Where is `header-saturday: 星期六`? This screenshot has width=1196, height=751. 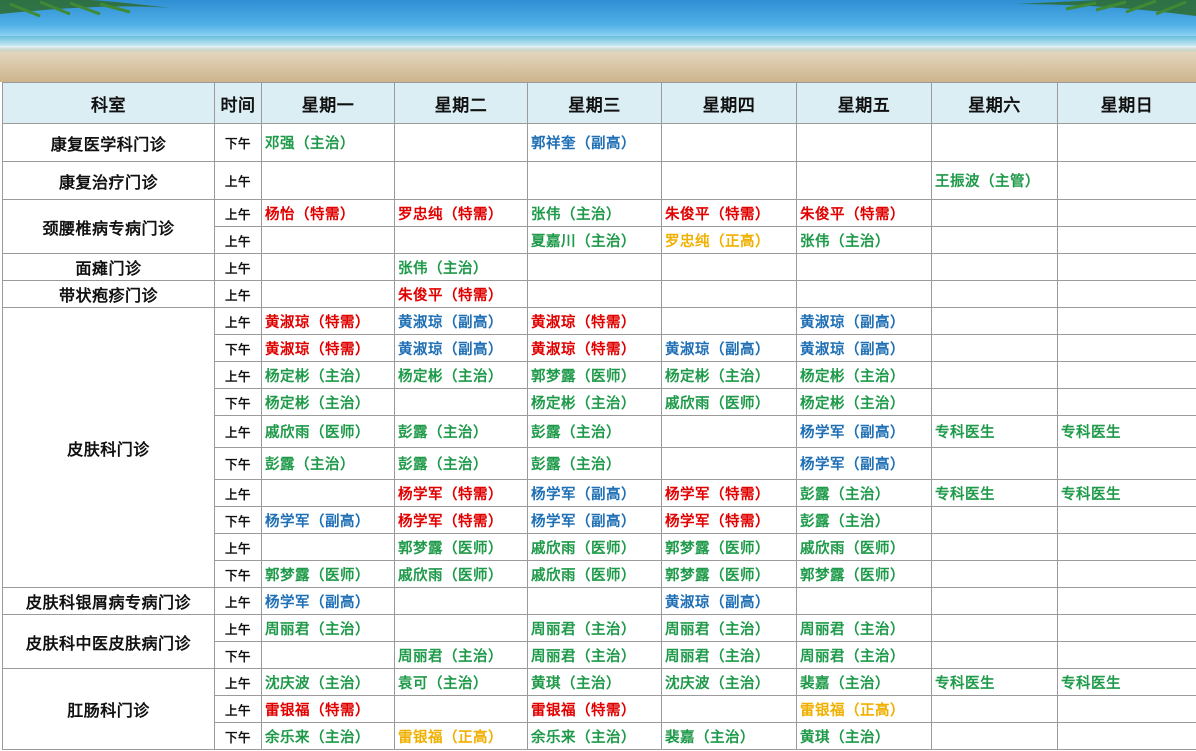
header-saturday: 星期六 is located at coordinates (994, 103).